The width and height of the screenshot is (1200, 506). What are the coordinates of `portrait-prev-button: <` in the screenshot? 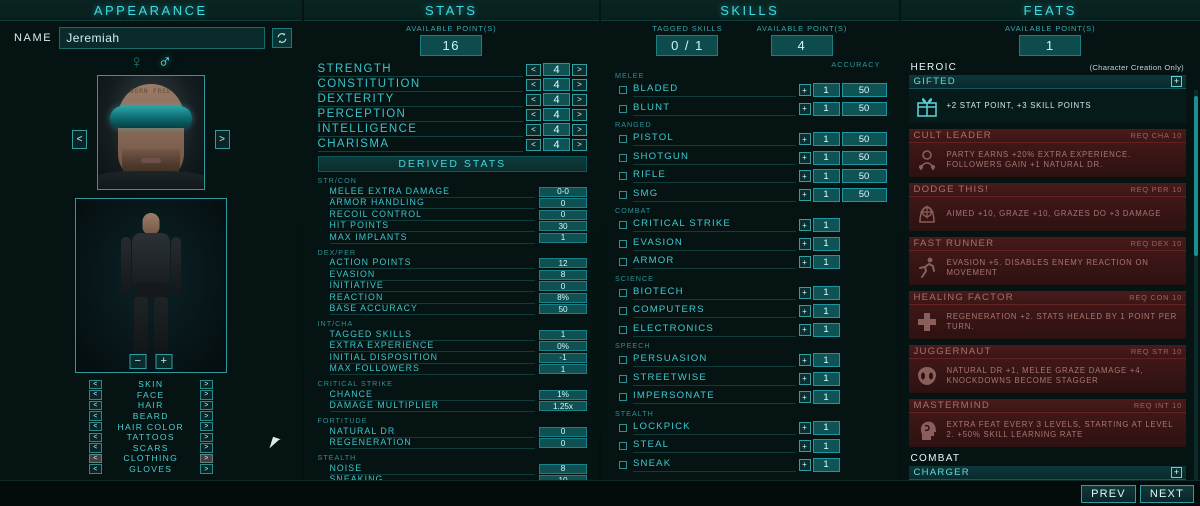 It's located at (79, 139).